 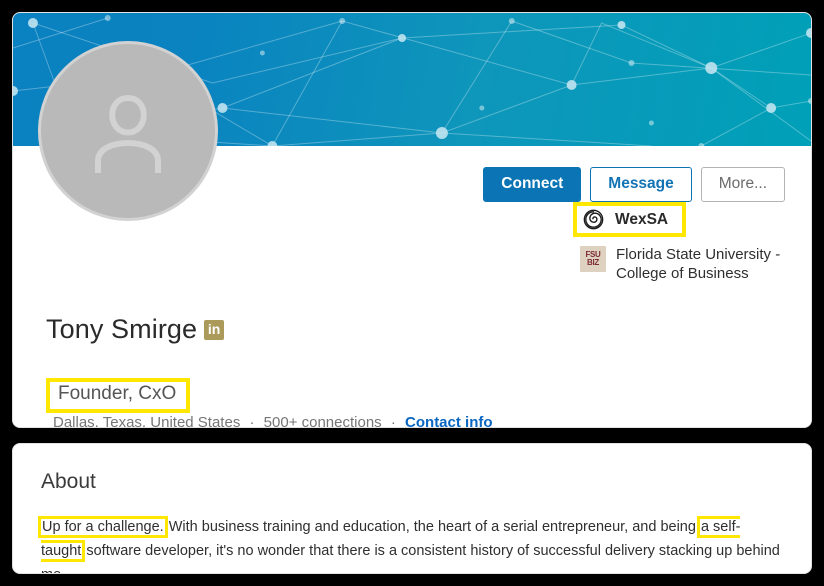 I want to click on name-row: Tony Smirge in, so click(x=135, y=329).